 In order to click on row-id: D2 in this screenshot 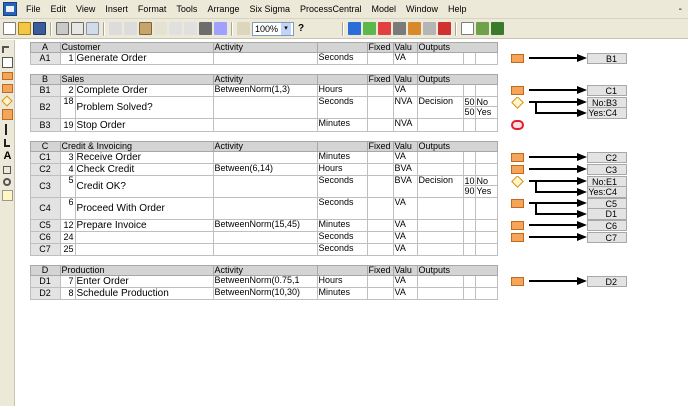, I will do `click(45, 293)`.